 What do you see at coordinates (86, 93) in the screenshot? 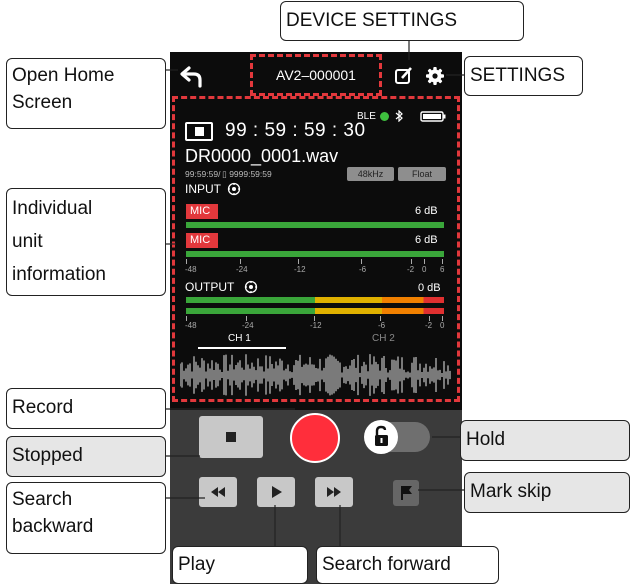
I see `callout-open-home: Open Home Screen` at bounding box center [86, 93].